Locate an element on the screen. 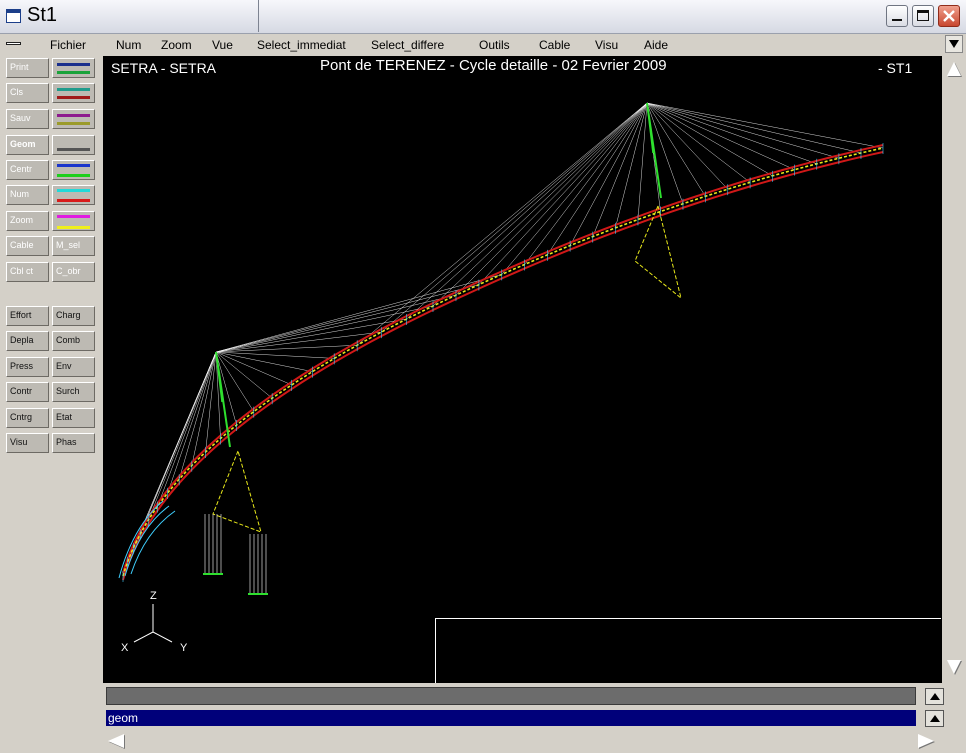 The image size is (966, 753). menu-vue: Vue is located at coordinates (222, 45).